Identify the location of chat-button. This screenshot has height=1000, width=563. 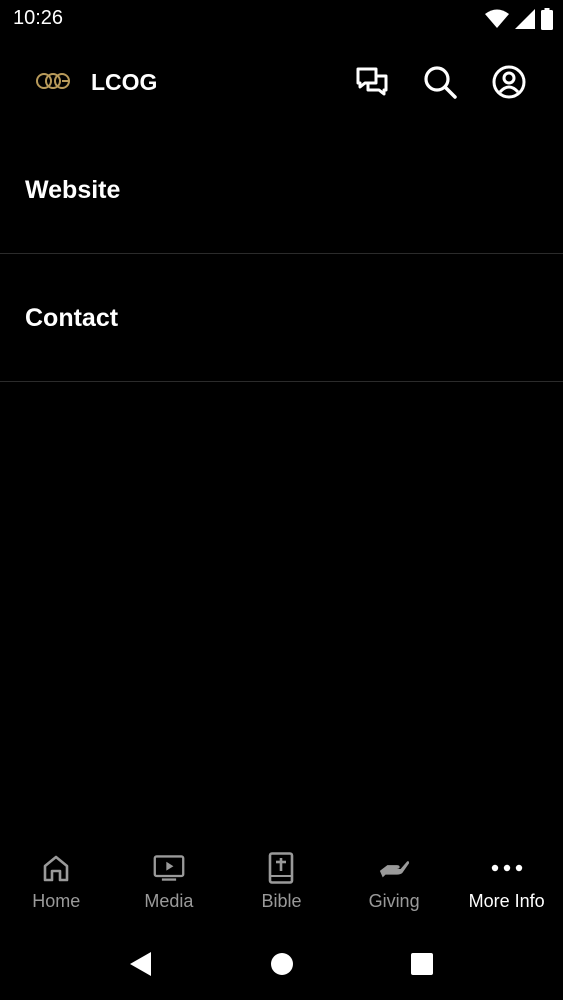
(372, 82).